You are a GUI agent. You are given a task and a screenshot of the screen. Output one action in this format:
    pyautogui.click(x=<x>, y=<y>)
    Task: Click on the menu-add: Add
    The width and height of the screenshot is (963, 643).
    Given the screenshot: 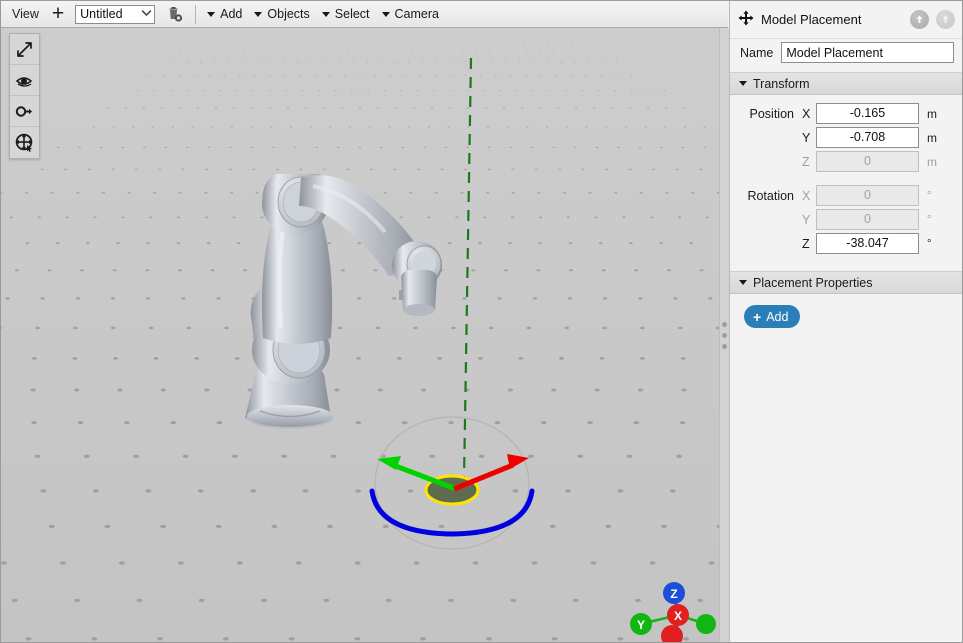 What is the action you would take?
    pyautogui.click(x=226, y=14)
    